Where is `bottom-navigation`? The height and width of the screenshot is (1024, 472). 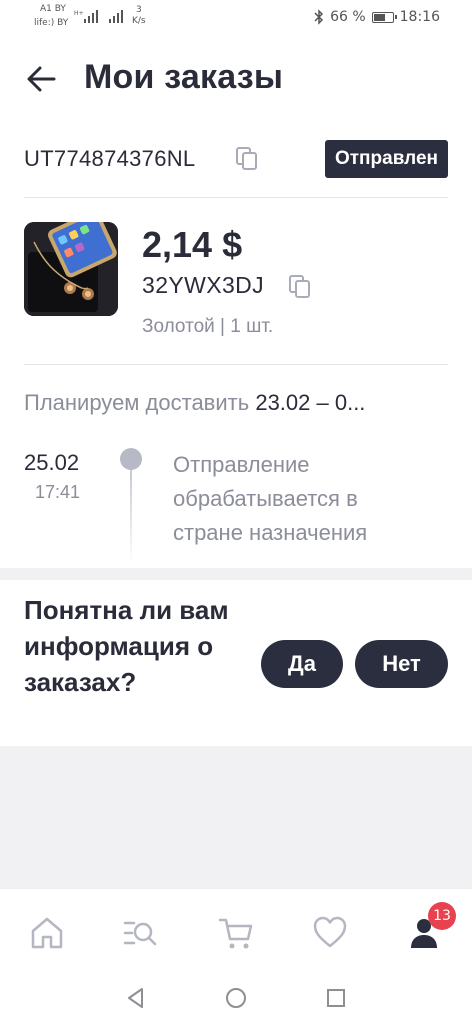 bottom-navigation is located at coordinates (236, 931).